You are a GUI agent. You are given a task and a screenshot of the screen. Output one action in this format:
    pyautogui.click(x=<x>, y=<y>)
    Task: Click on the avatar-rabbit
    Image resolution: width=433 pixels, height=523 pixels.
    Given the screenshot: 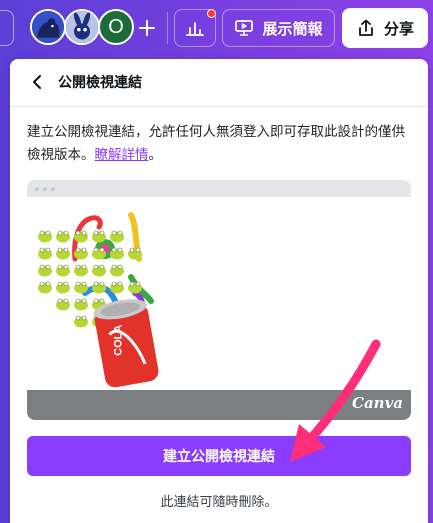 What is the action you would take?
    pyautogui.click(x=82, y=27)
    